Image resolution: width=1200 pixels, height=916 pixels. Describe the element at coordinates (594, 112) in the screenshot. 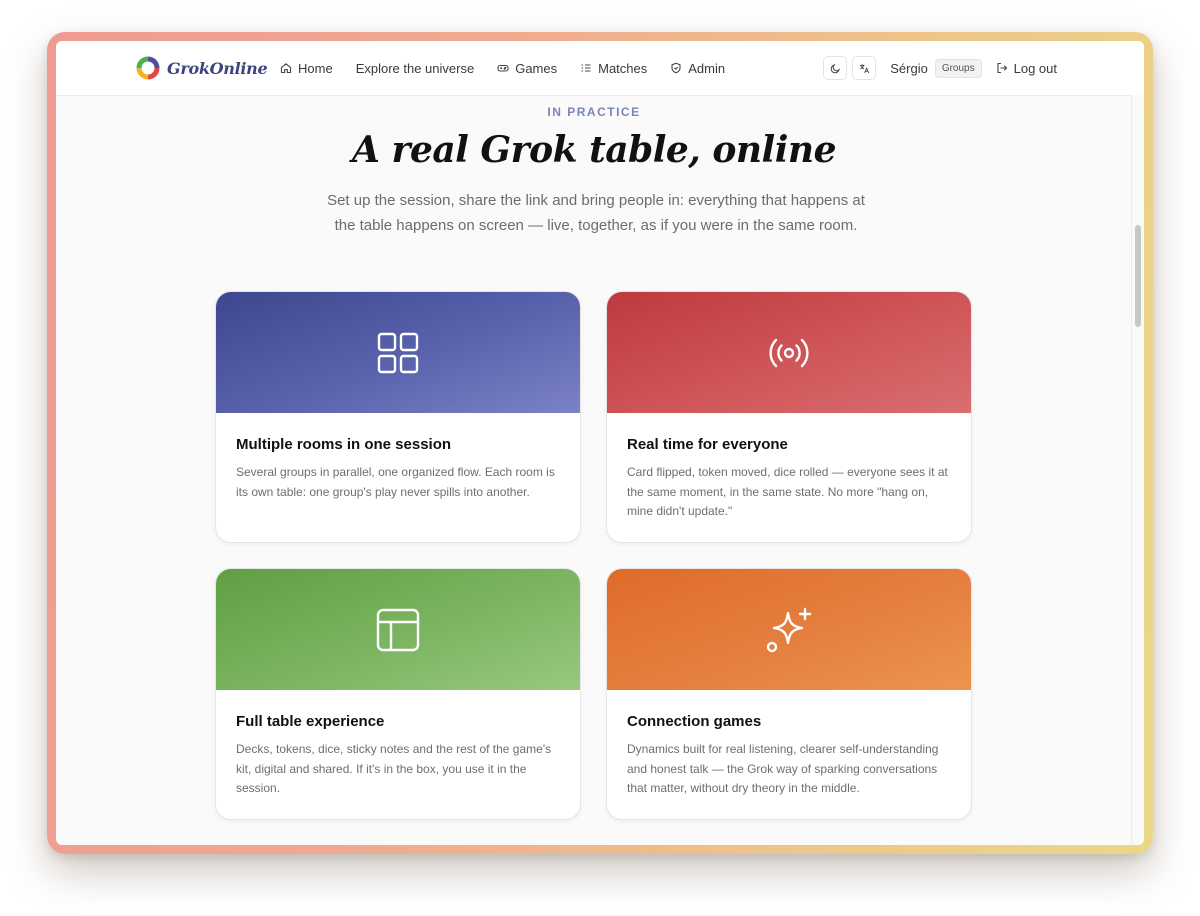

I see `section-eyebrow: IN PRACTICE` at that location.